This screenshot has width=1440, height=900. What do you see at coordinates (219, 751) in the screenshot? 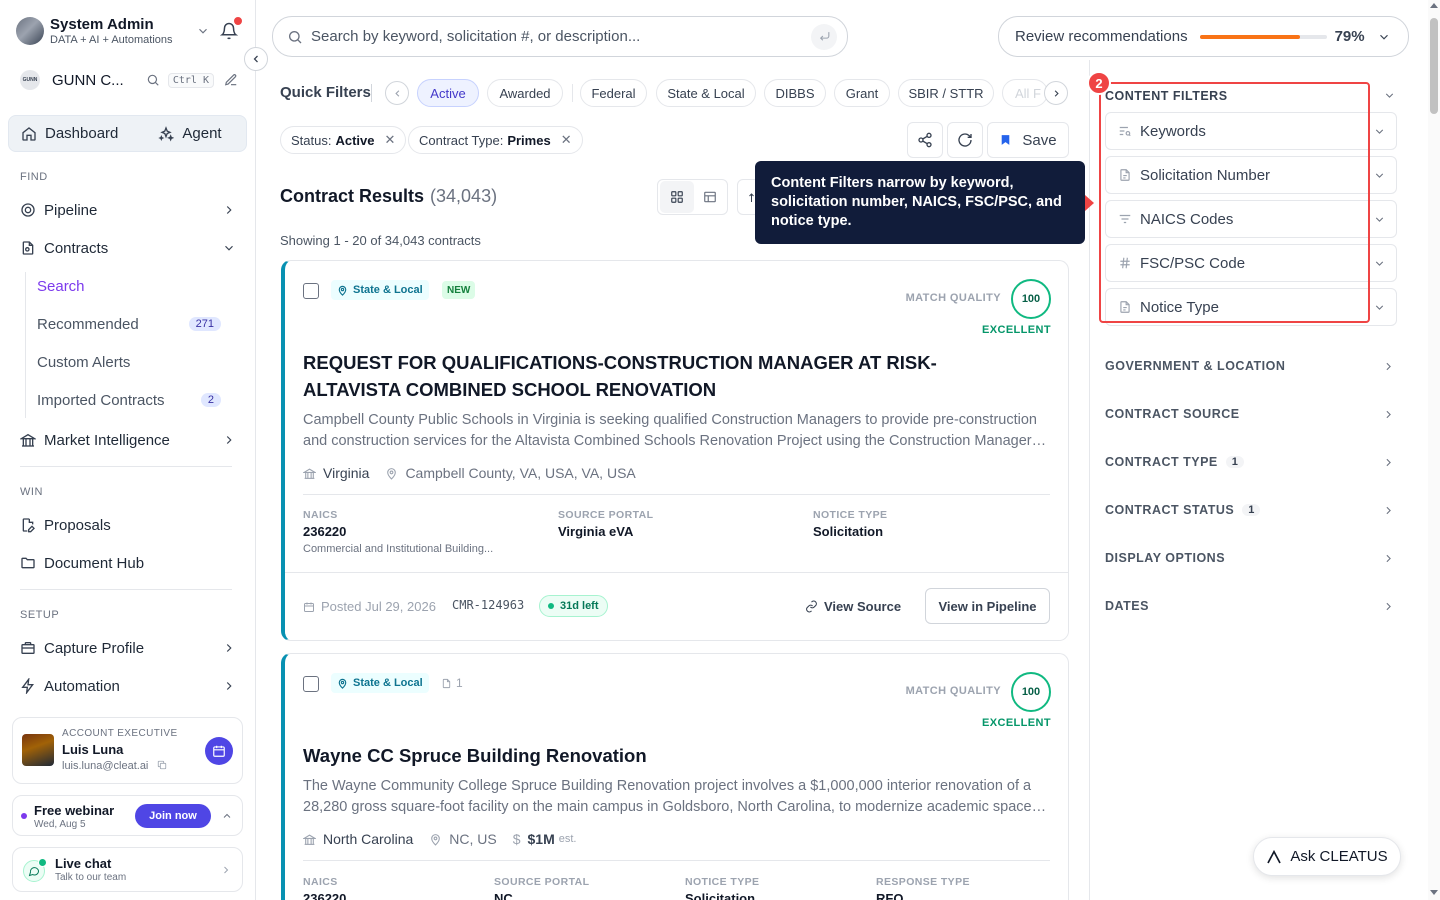
I see `schedule-meeting-button` at bounding box center [219, 751].